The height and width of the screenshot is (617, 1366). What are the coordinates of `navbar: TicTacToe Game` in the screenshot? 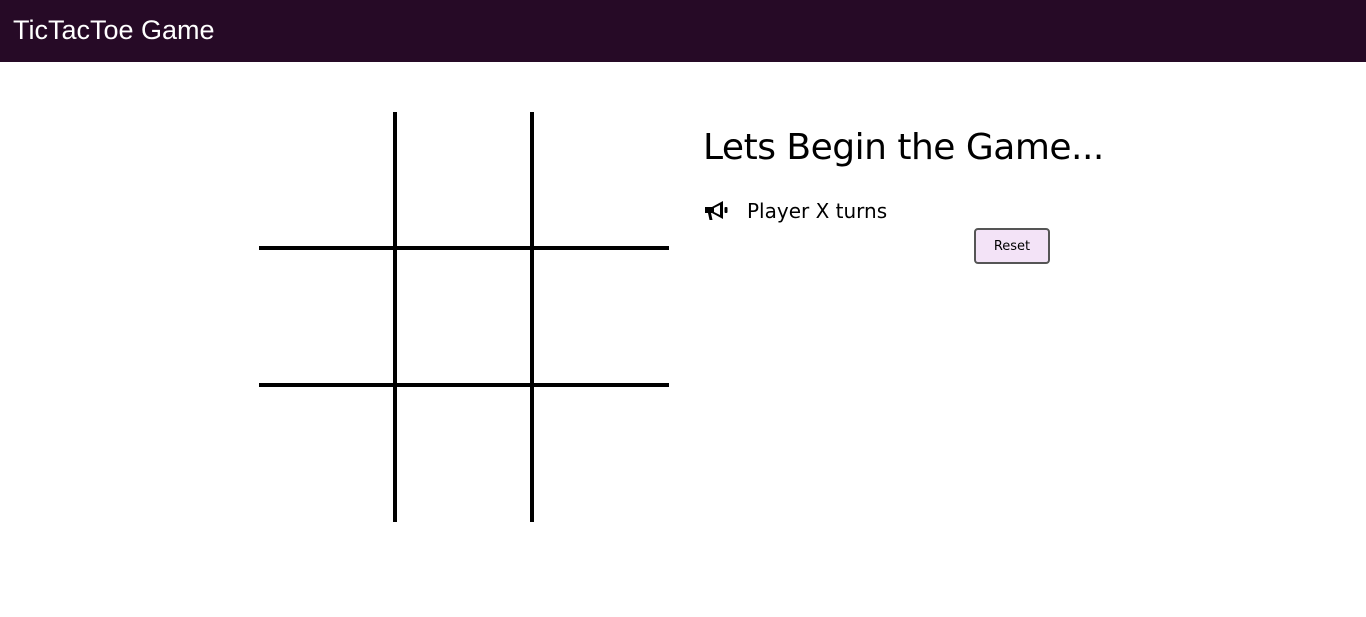 It's located at (683, 31).